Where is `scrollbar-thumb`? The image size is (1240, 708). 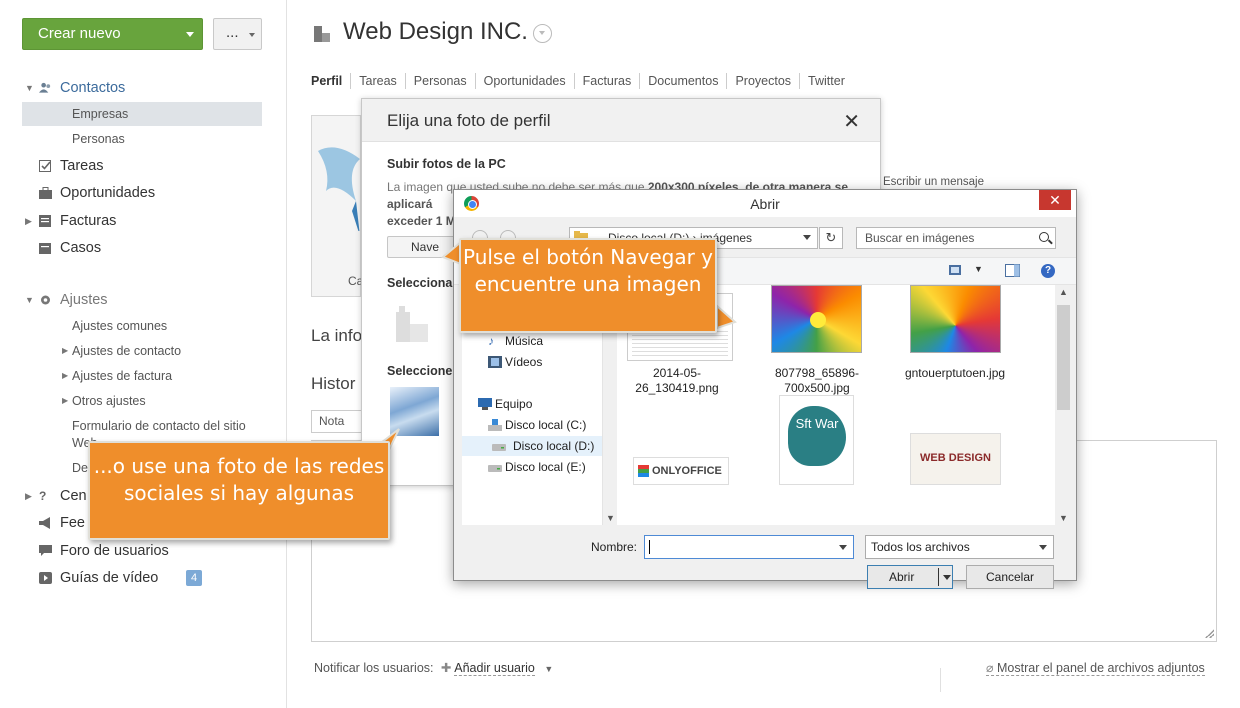 scrollbar-thumb is located at coordinates (1063, 357).